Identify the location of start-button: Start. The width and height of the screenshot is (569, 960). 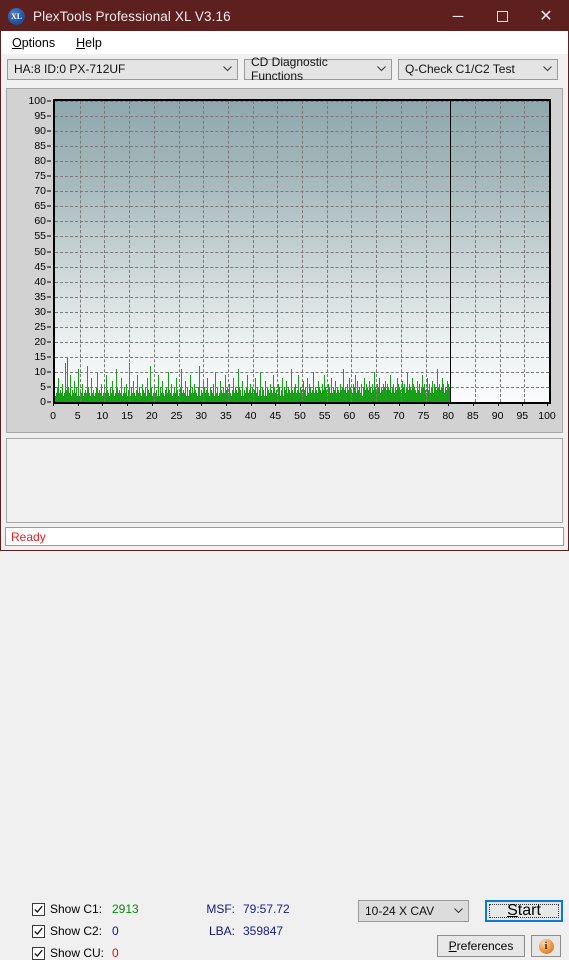
(524, 911).